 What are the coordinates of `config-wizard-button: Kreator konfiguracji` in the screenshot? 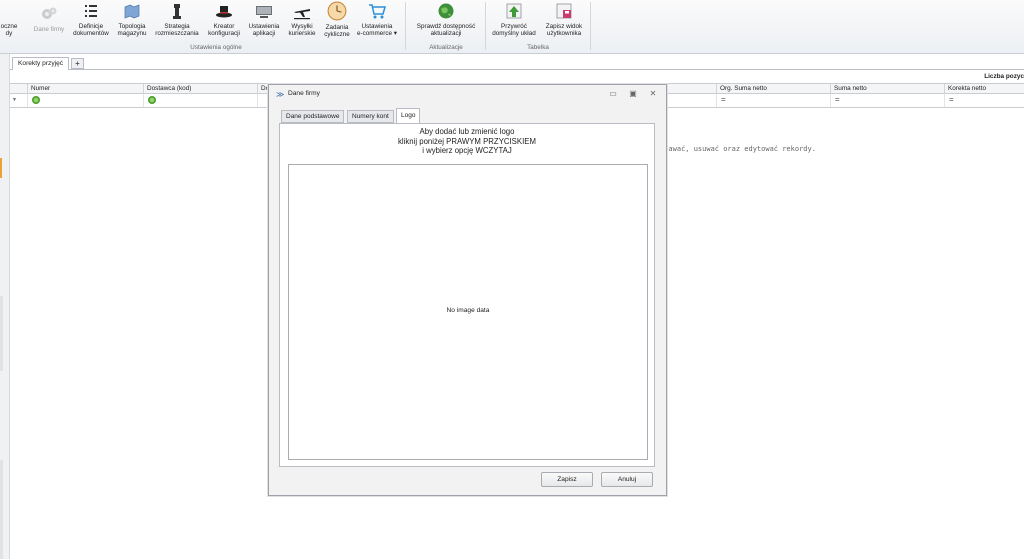 It's located at (224, 22).